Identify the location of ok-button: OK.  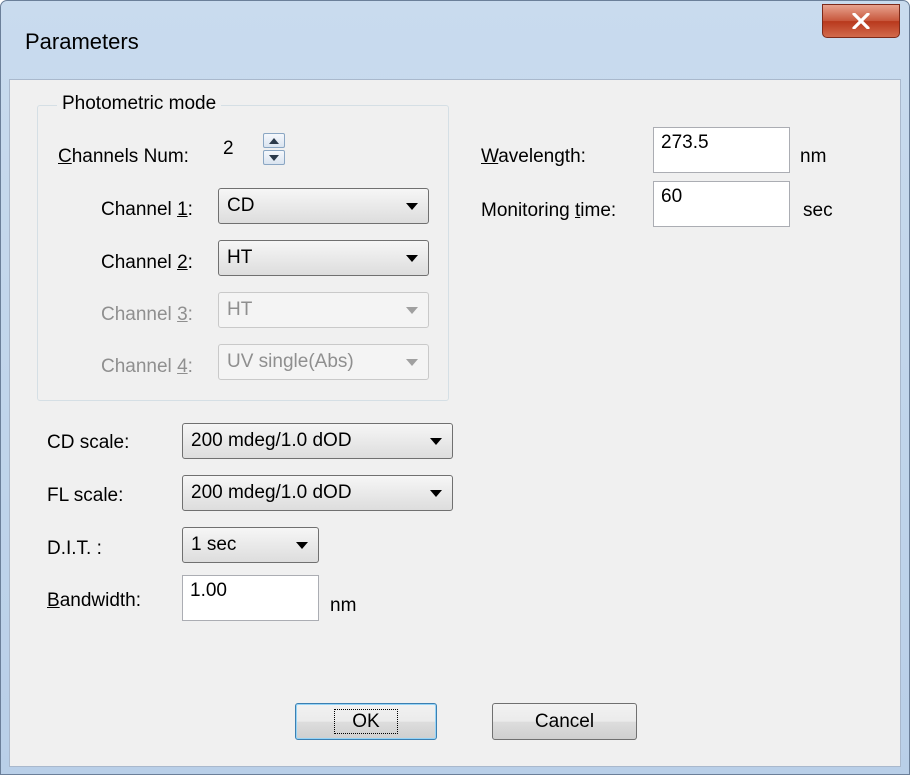
(366, 721).